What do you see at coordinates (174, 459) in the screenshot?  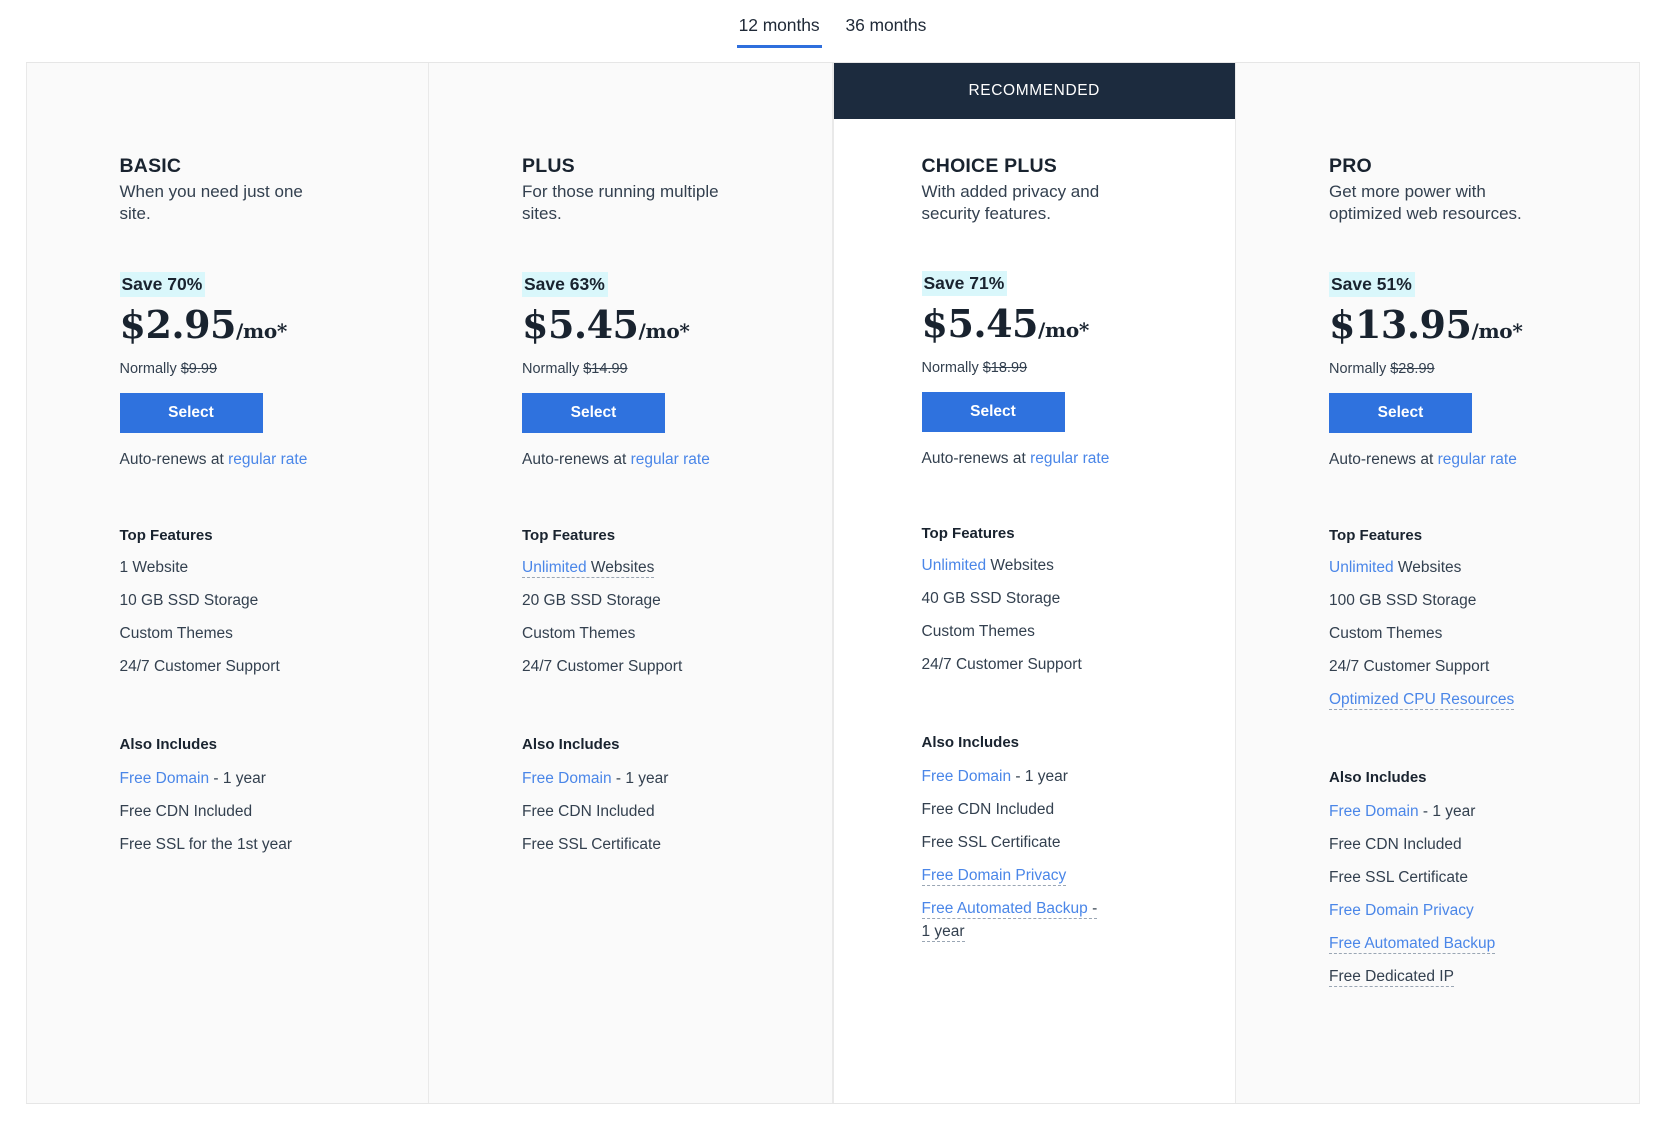 I see `auto-renew-prefix: Auto-renews at` at bounding box center [174, 459].